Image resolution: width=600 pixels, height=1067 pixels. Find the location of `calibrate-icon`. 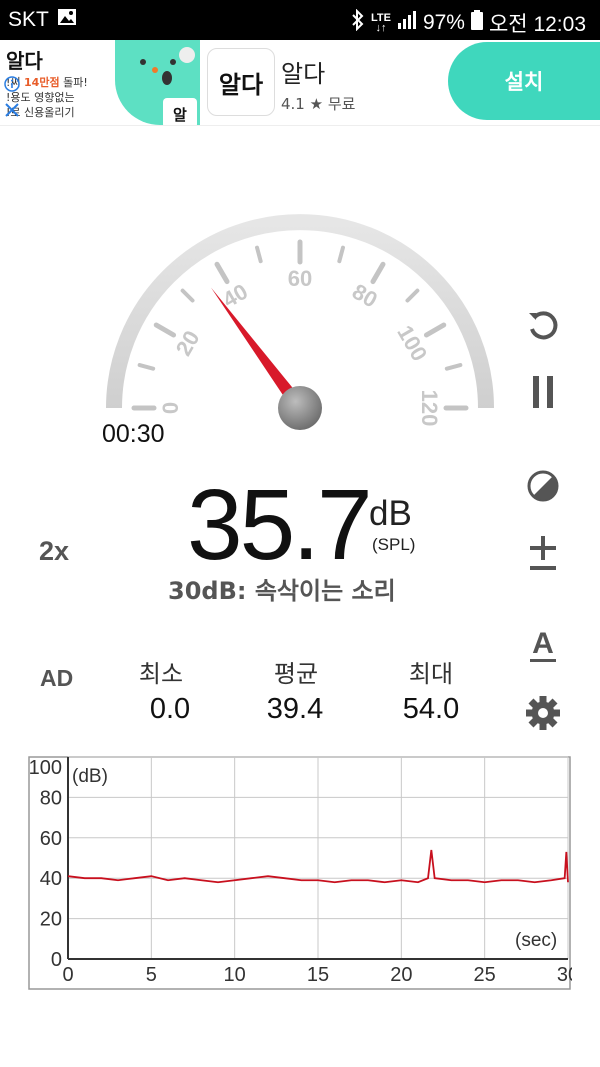

calibrate-icon is located at coordinates (543, 554).